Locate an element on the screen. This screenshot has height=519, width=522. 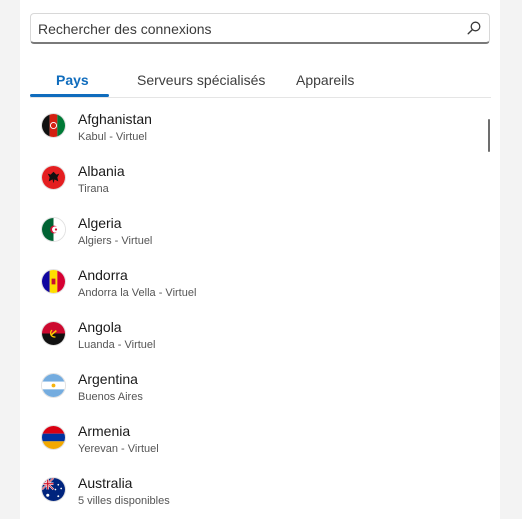
albania-flag-icon is located at coordinates (53, 177).